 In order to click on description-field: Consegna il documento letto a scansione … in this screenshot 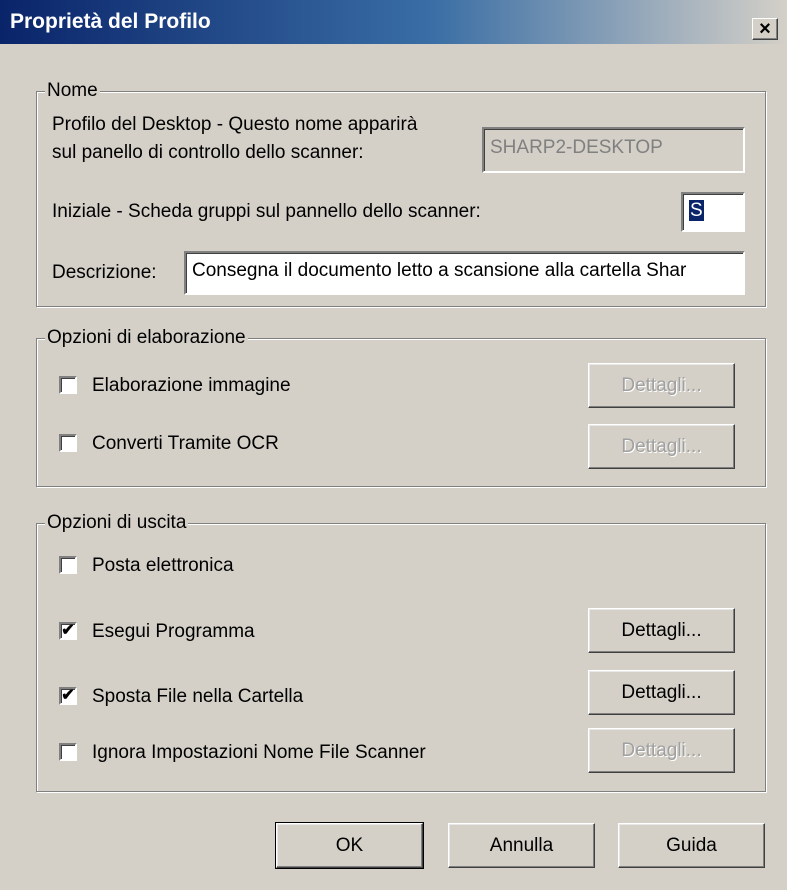, I will do `click(464, 273)`.